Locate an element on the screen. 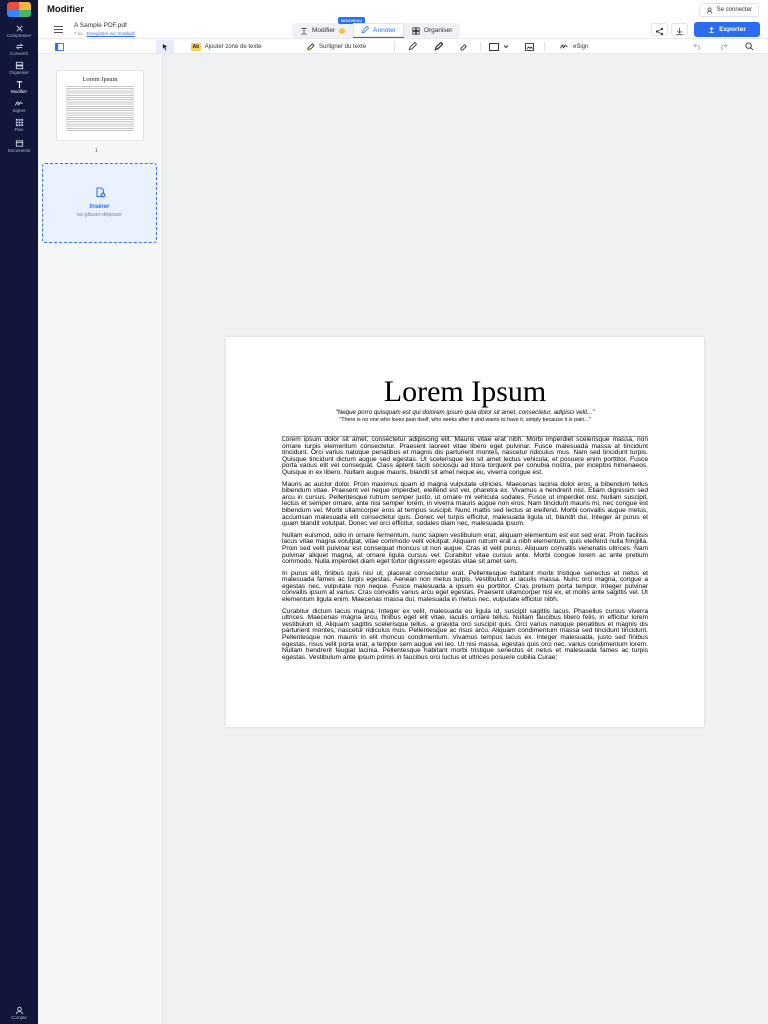 The width and height of the screenshot is (768, 1024). select-tool-button is located at coordinates (165, 46).